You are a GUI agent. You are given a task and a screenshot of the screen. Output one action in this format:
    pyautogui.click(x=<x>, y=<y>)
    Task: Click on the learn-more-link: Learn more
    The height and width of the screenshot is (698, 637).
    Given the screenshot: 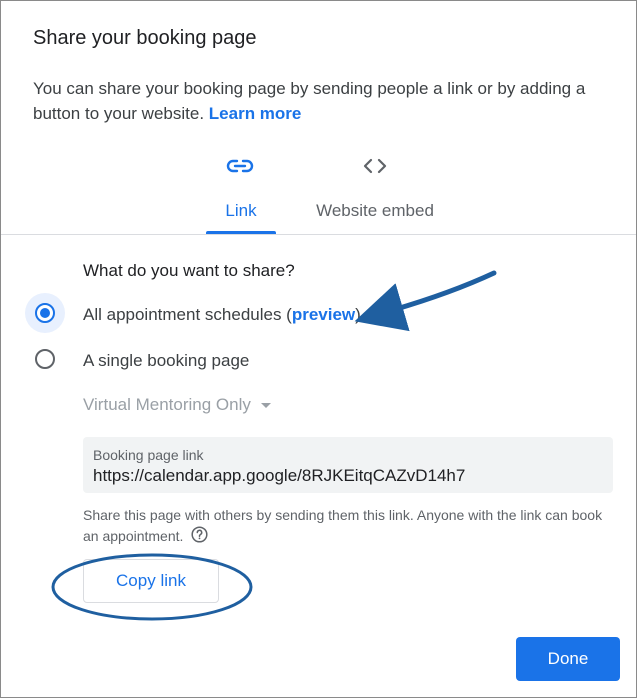 What is the action you would take?
    pyautogui.click(x=255, y=113)
    